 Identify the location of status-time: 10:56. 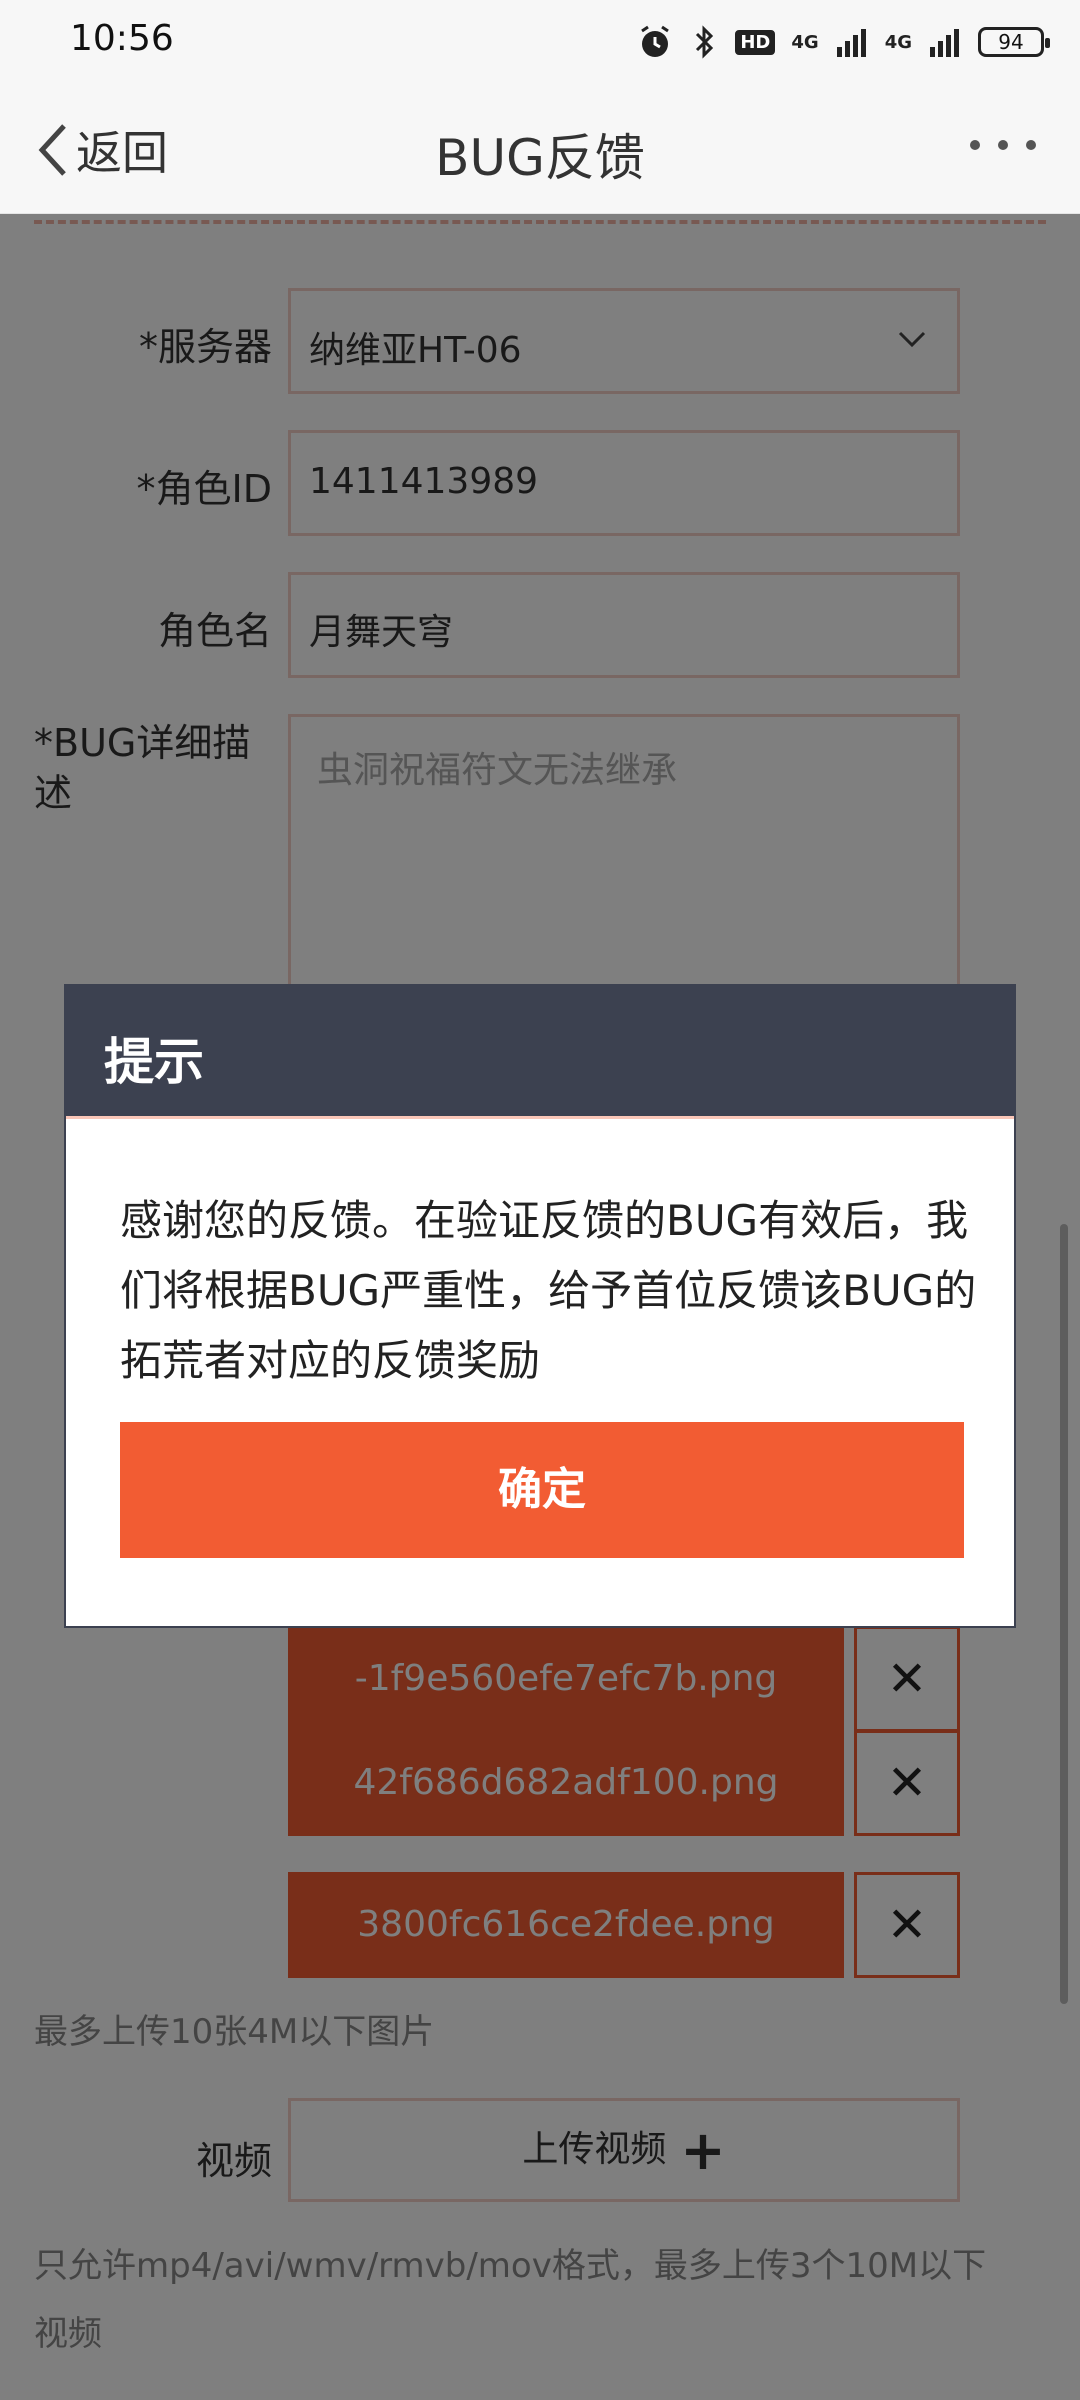
(122, 38).